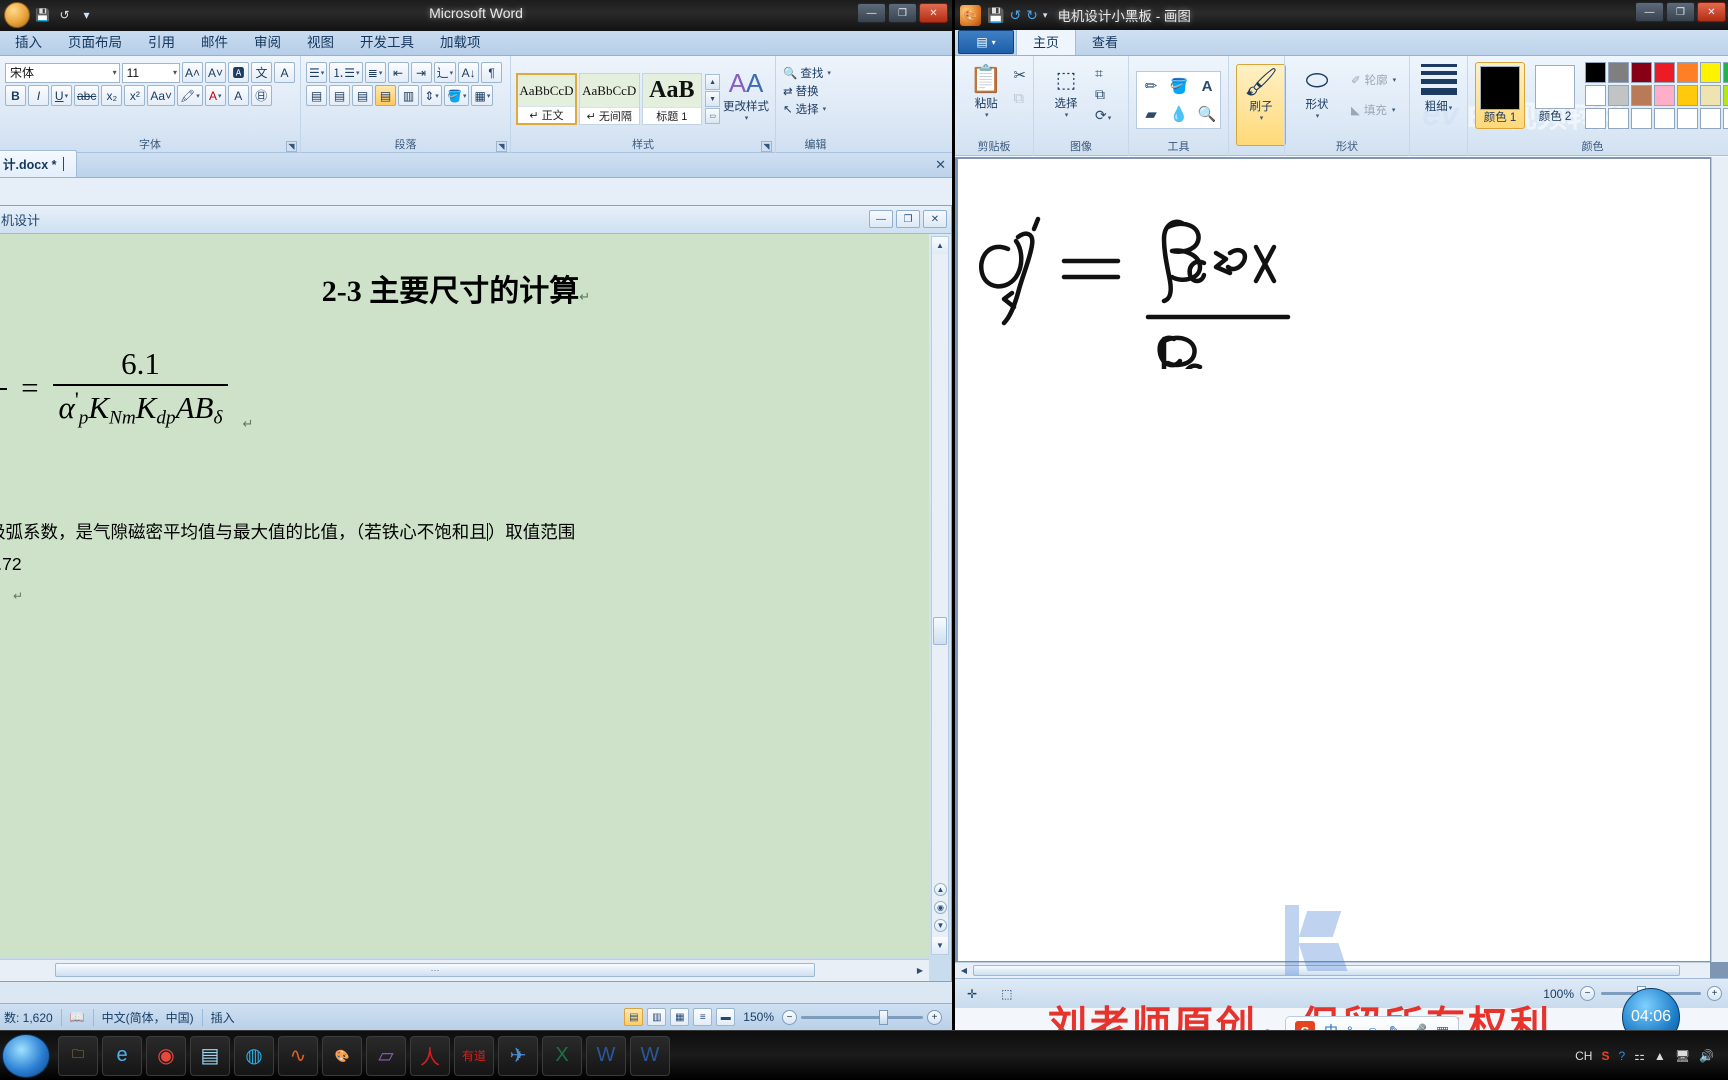  What do you see at coordinates (1605, 1056) in the screenshot?
I see `sogou-tray-icon: S` at bounding box center [1605, 1056].